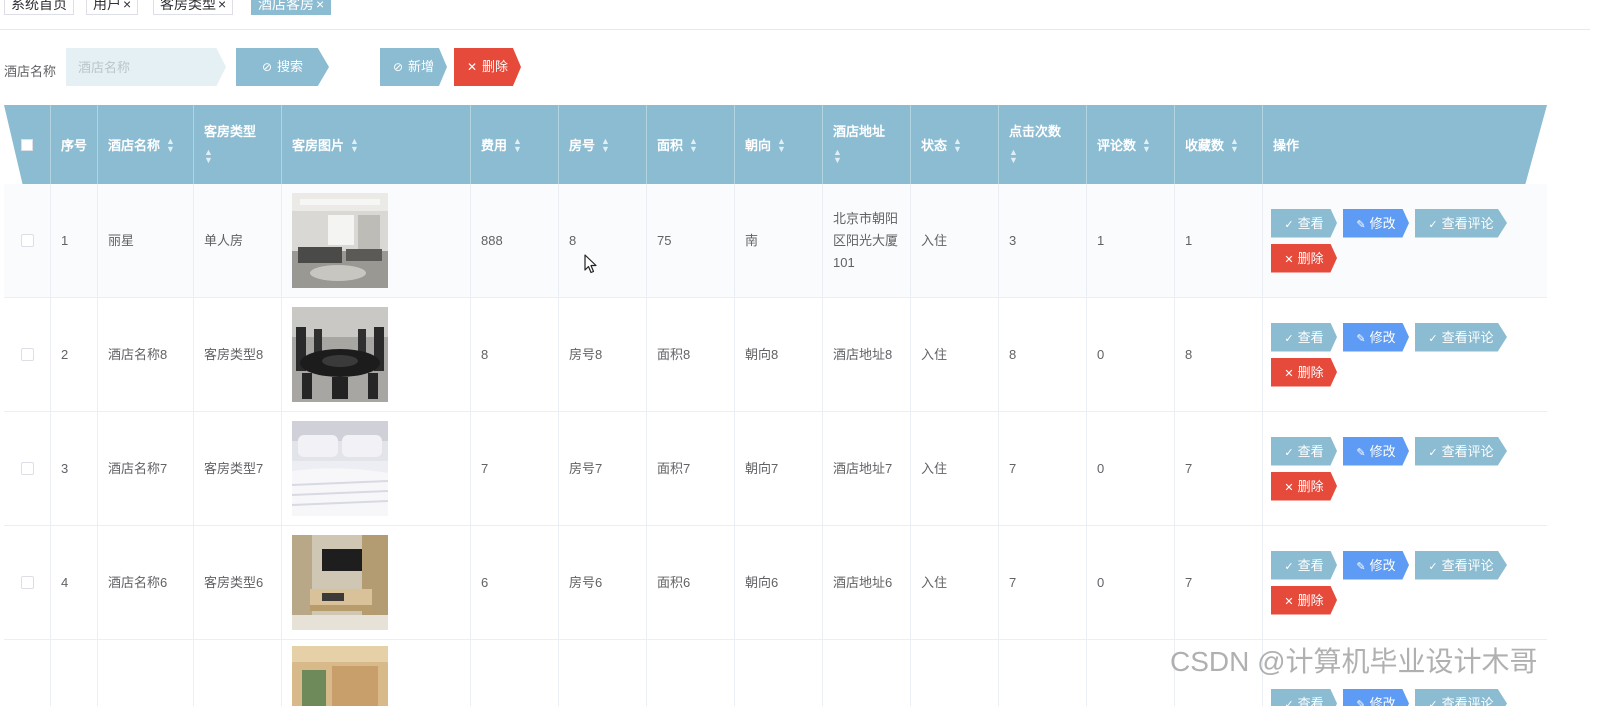  What do you see at coordinates (238, 673) in the screenshot?
I see `room-type-cell` at bounding box center [238, 673].